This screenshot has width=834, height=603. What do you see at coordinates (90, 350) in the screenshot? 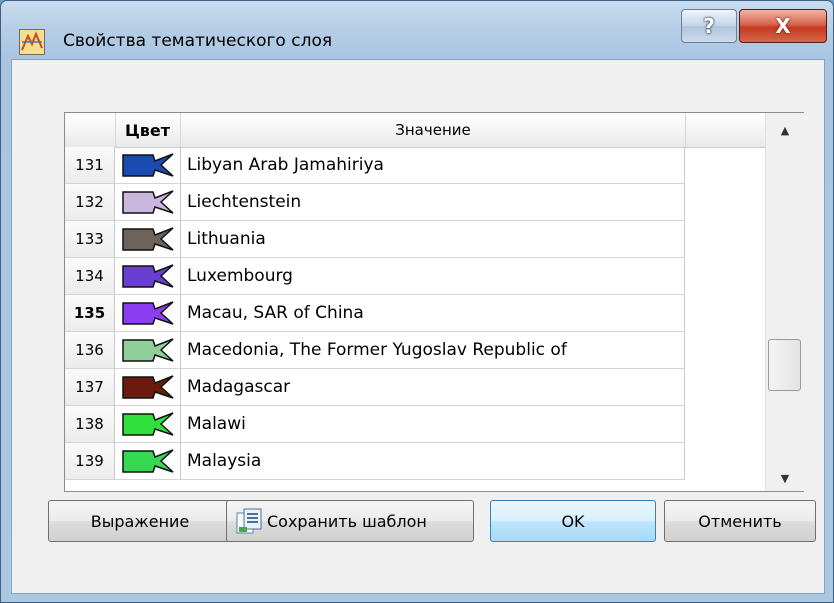
I see `row-number: 136` at bounding box center [90, 350].